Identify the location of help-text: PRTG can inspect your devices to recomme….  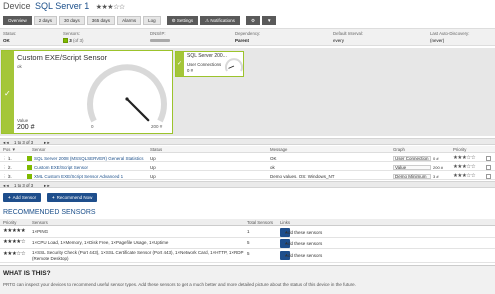
(179, 284).